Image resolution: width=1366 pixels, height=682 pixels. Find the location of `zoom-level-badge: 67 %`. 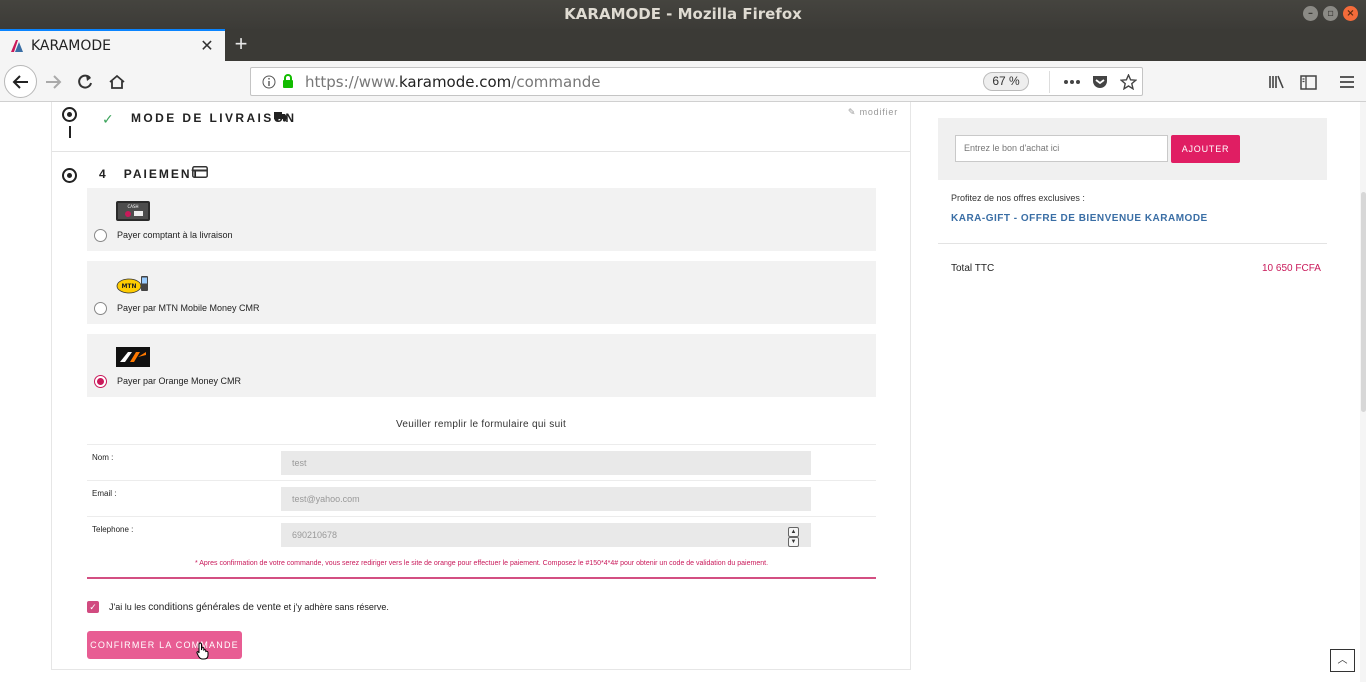

zoom-level-badge: 67 % is located at coordinates (1006, 81).